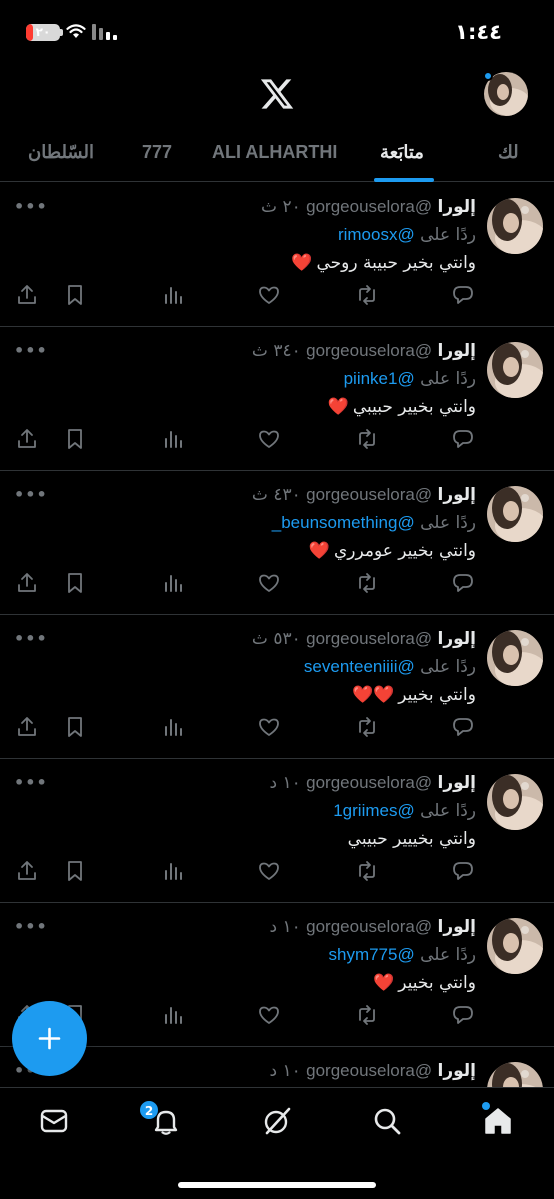 Image resolution: width=554 pixels, height=1199 pixels. Describe the element at coordinates (359, 666) in the screenshot. I see `reply-mention-link: @seventeeniiii` at that location.